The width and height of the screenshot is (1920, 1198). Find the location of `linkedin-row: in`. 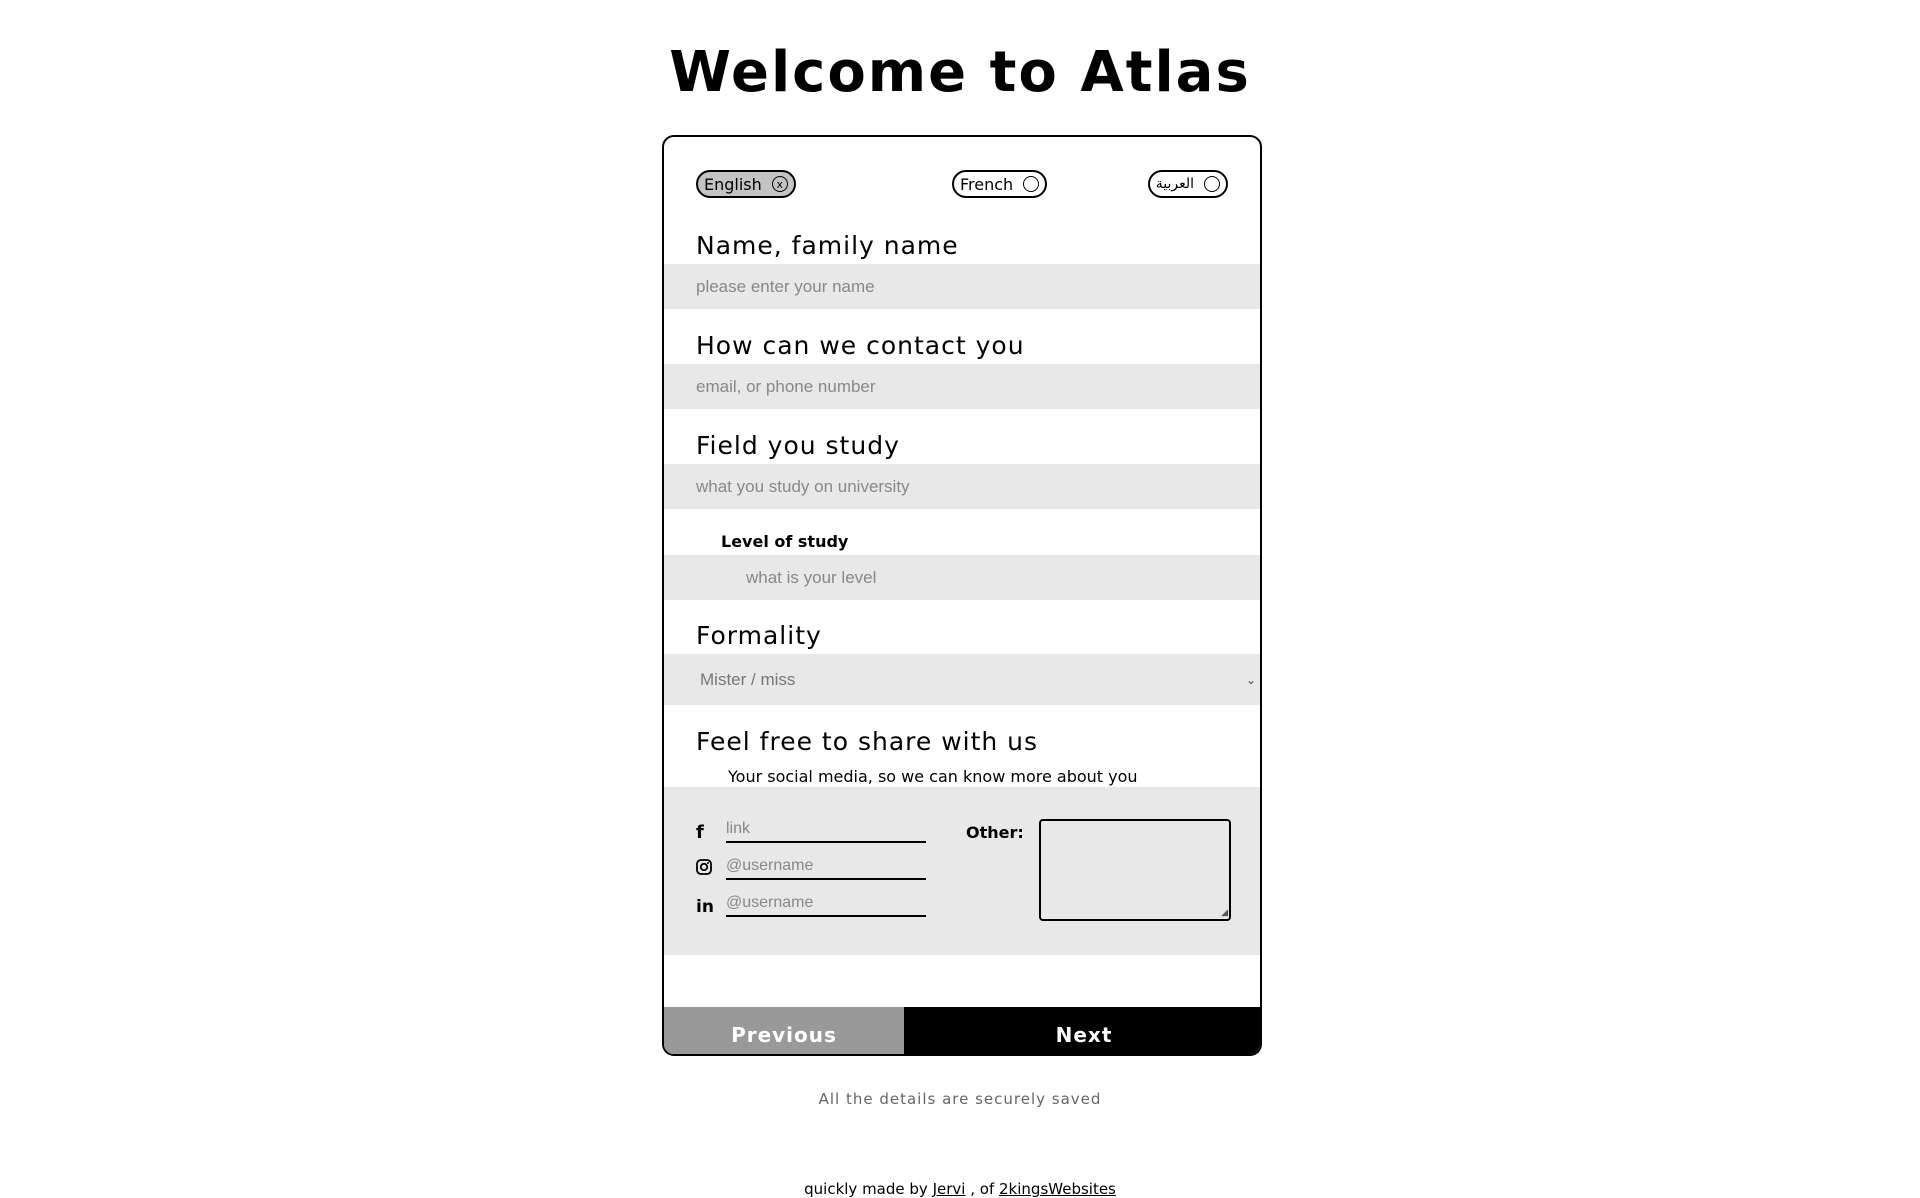

linkedin-row: in is located at coordinates (811, 904).